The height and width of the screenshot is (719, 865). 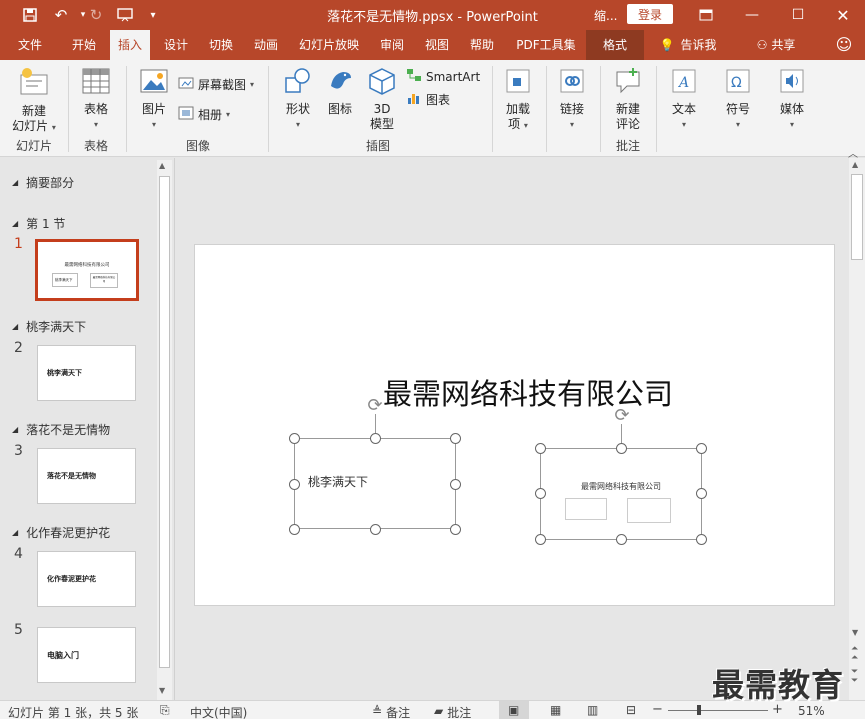 What do you see at coordinates (153, 15) in the screenshot?
I see `customize-quick-access-icon: ▾` at bounding box center [153, 15].